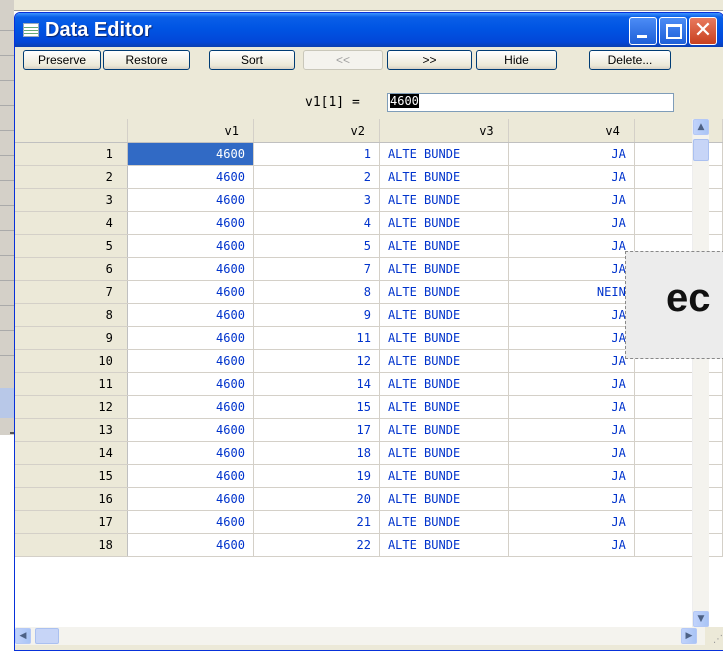 This screenshot has width=723, height=651. I want to click on row-header: 12, so click(71, 407).